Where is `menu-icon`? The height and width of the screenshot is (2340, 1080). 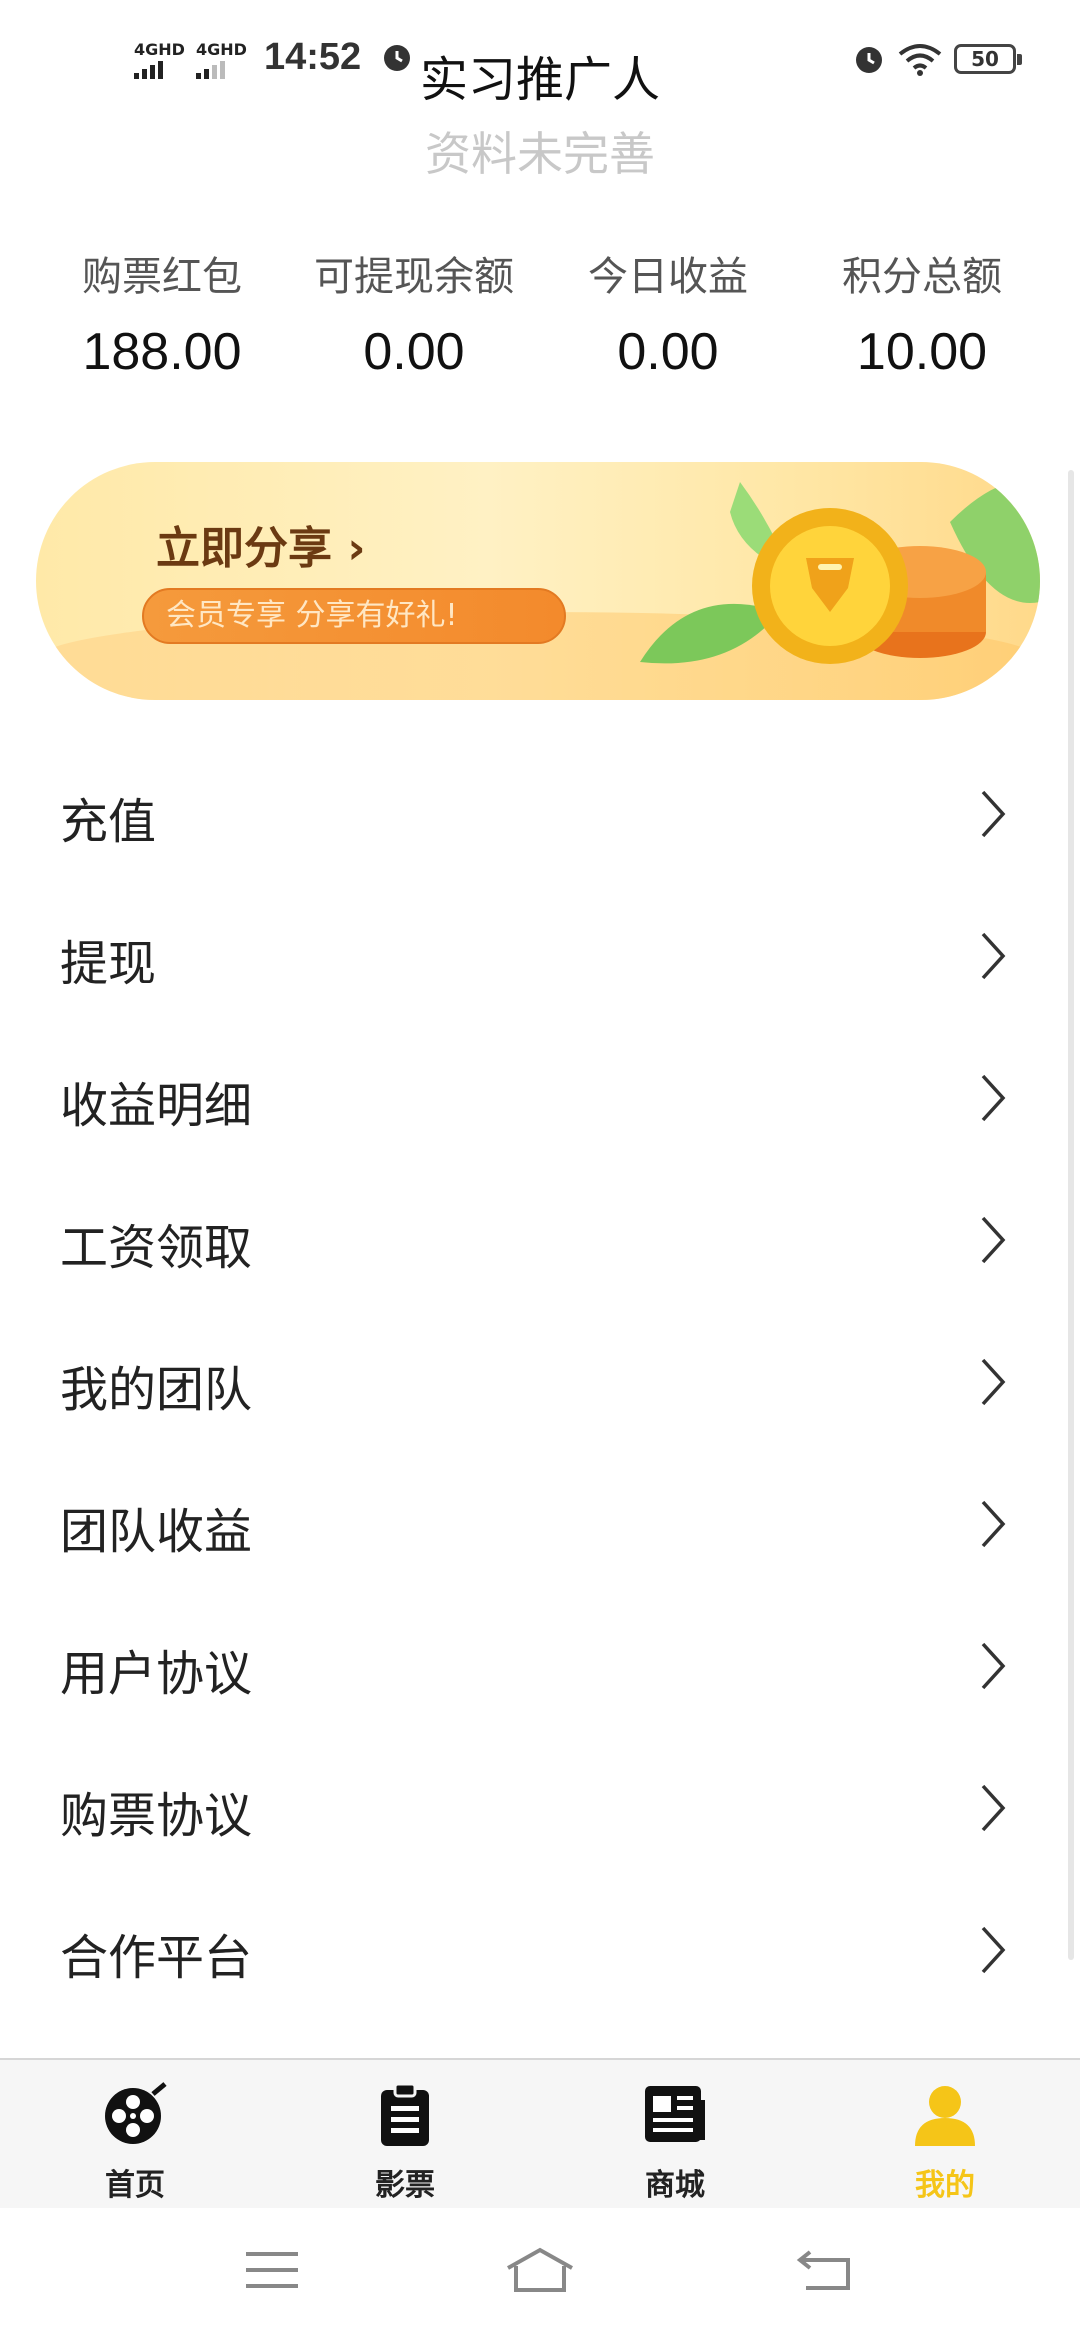
menu-icon is located at coordinates (272, 2270).